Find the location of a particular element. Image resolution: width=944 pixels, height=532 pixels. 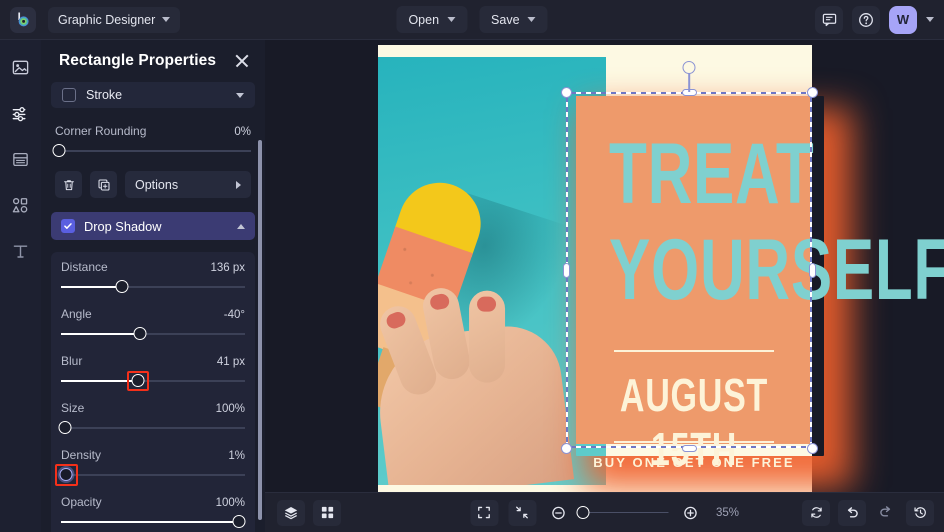

size-label-row: Size 100% is located at coordinates (153, 408).